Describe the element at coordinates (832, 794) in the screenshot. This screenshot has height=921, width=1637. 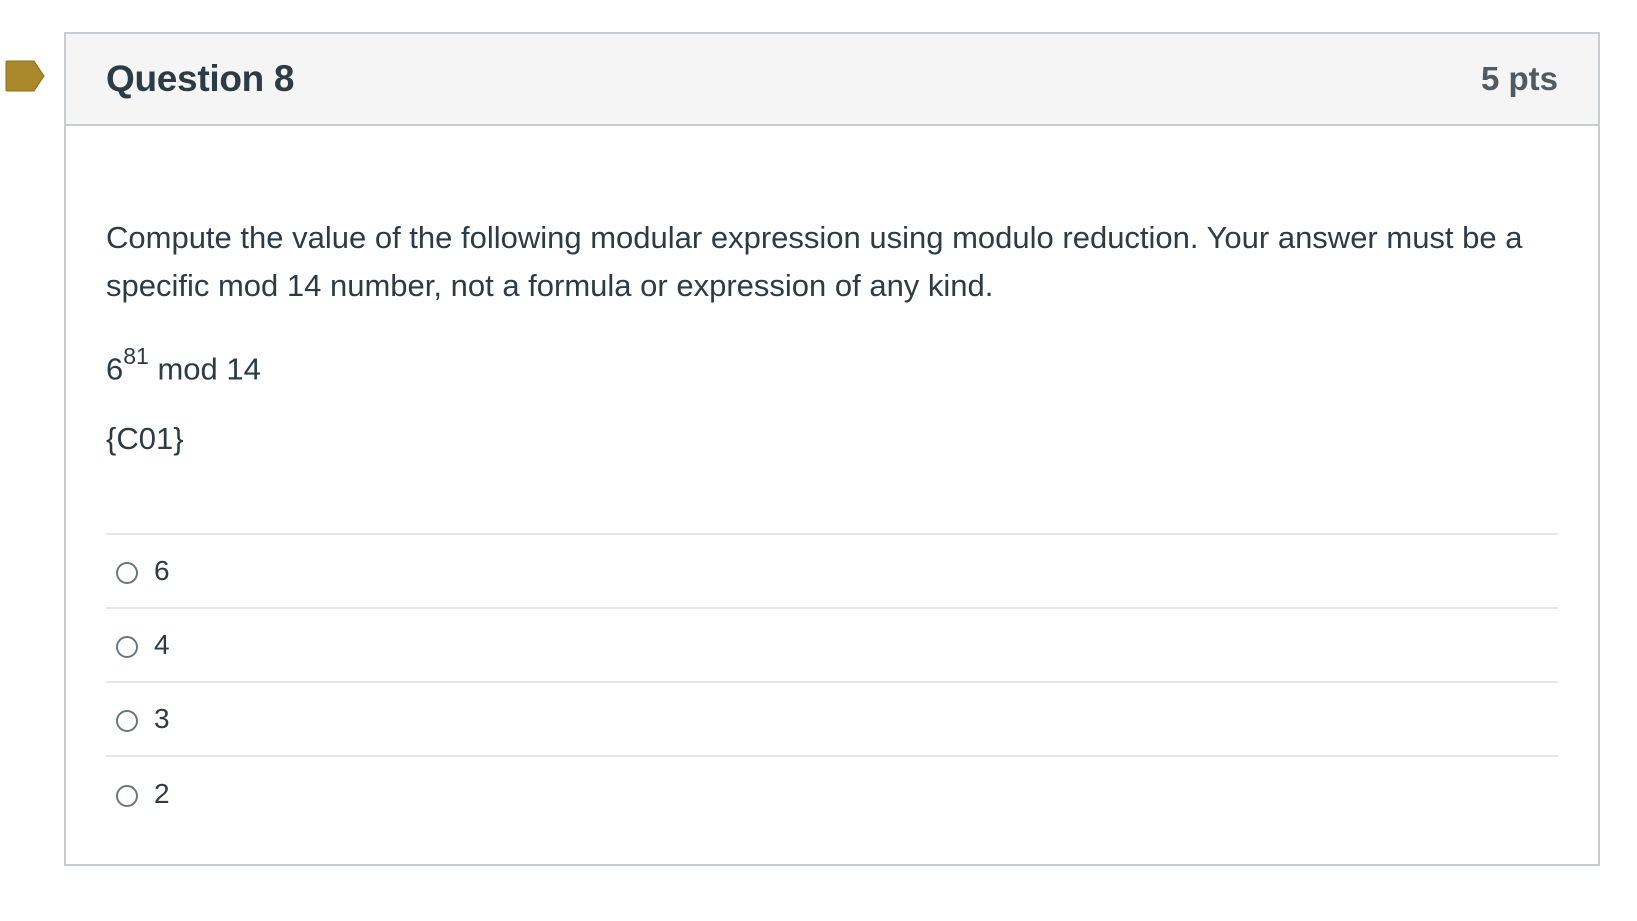
I see `answer-option: 2` at that location.